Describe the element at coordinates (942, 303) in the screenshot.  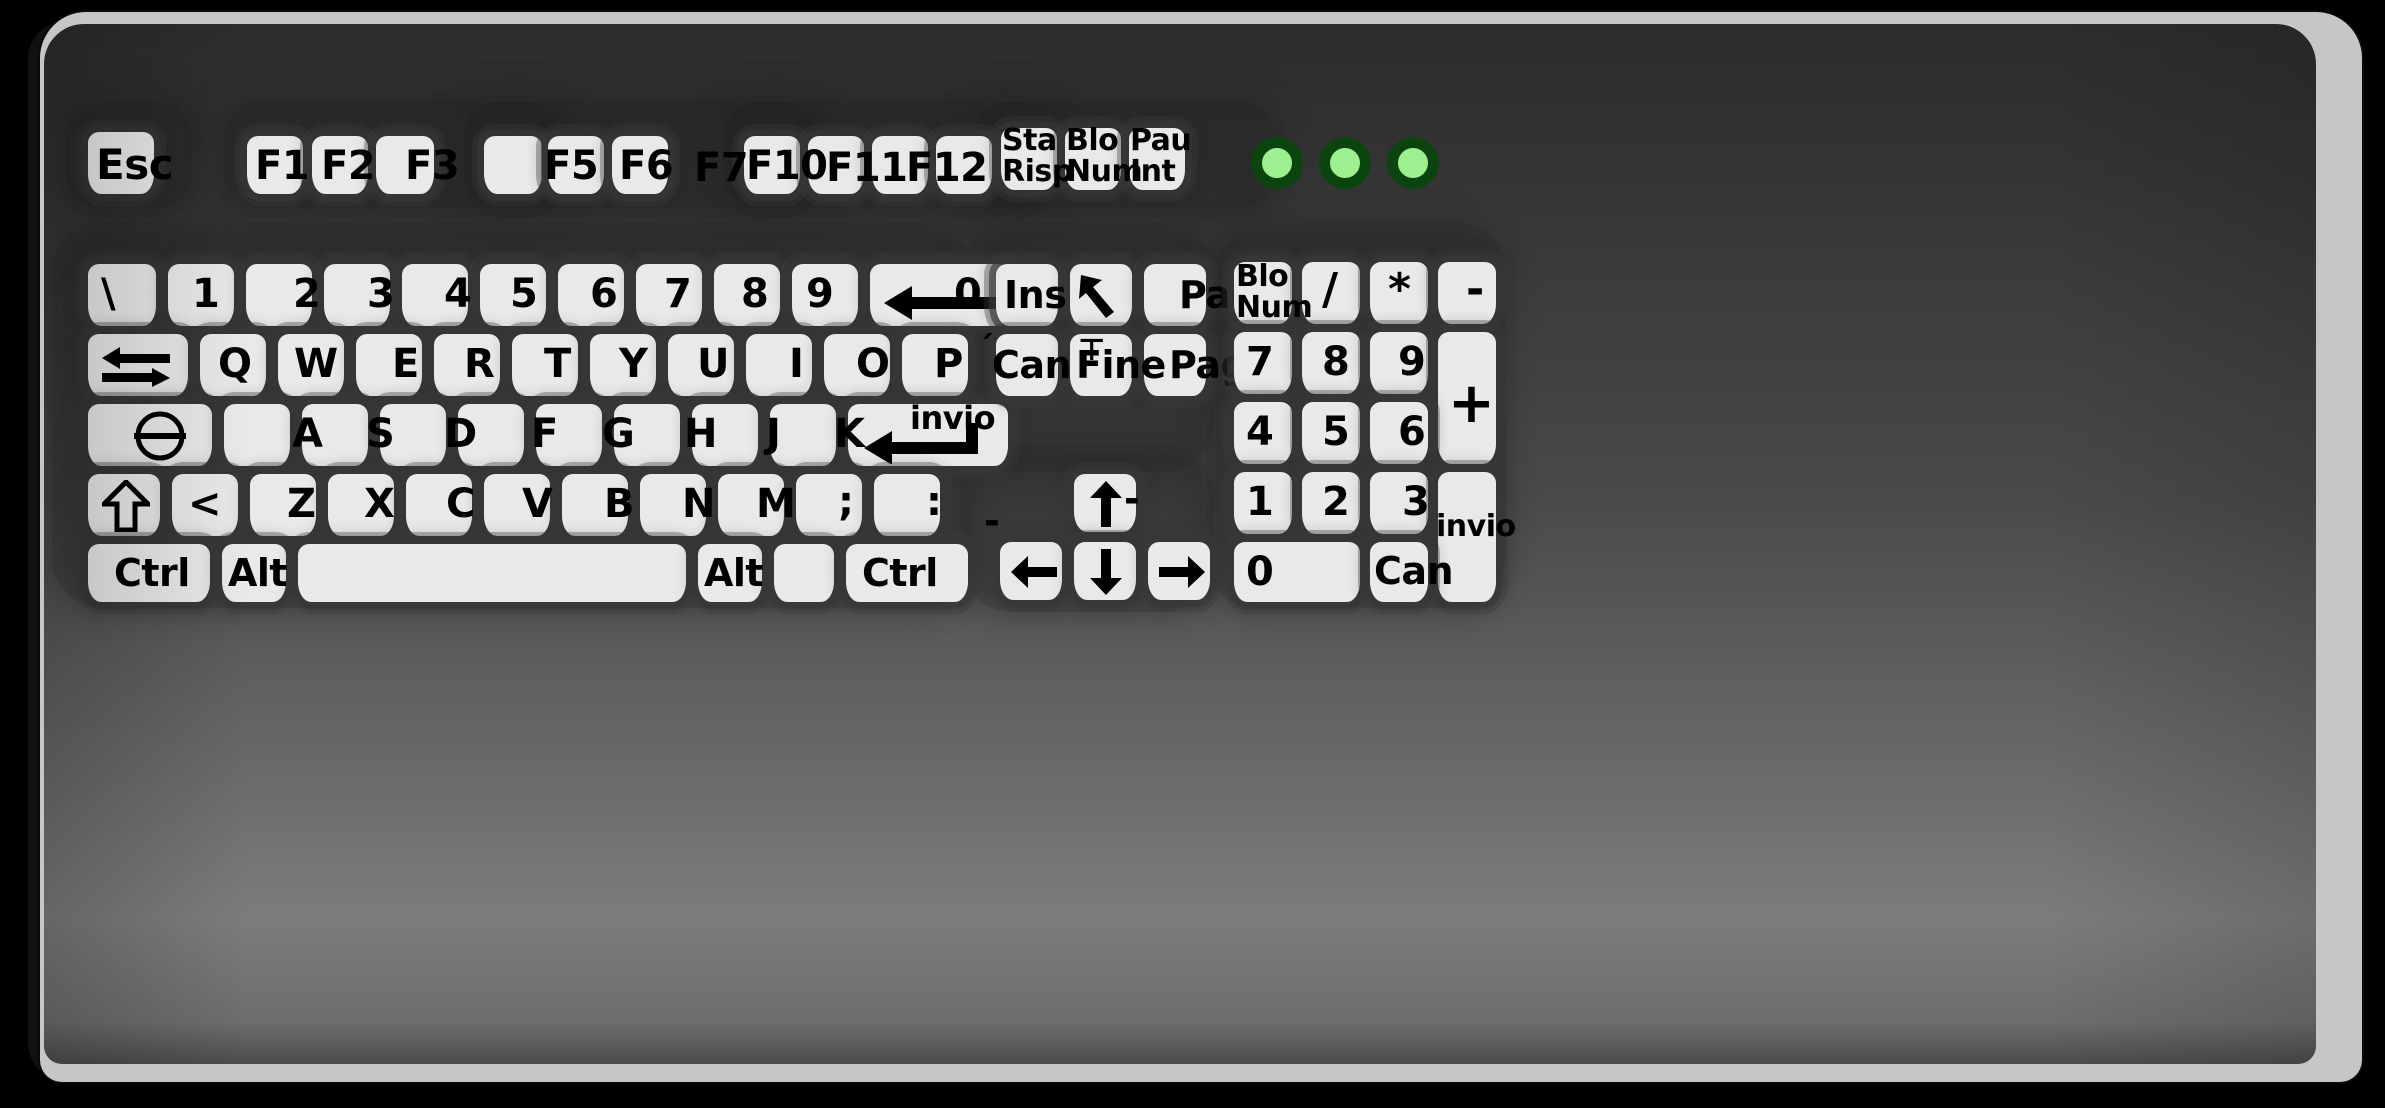
I see `arrow-left-long-icon` at that location.